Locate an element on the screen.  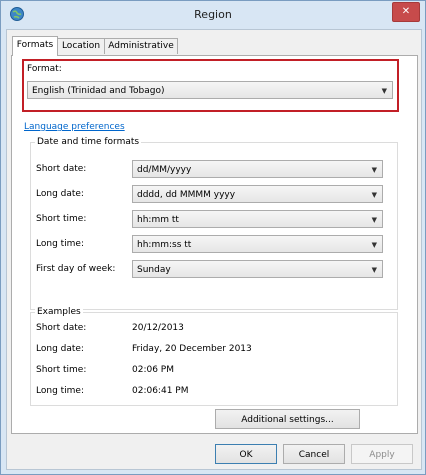
tab-location: Location is located at coordinates (81, 46).